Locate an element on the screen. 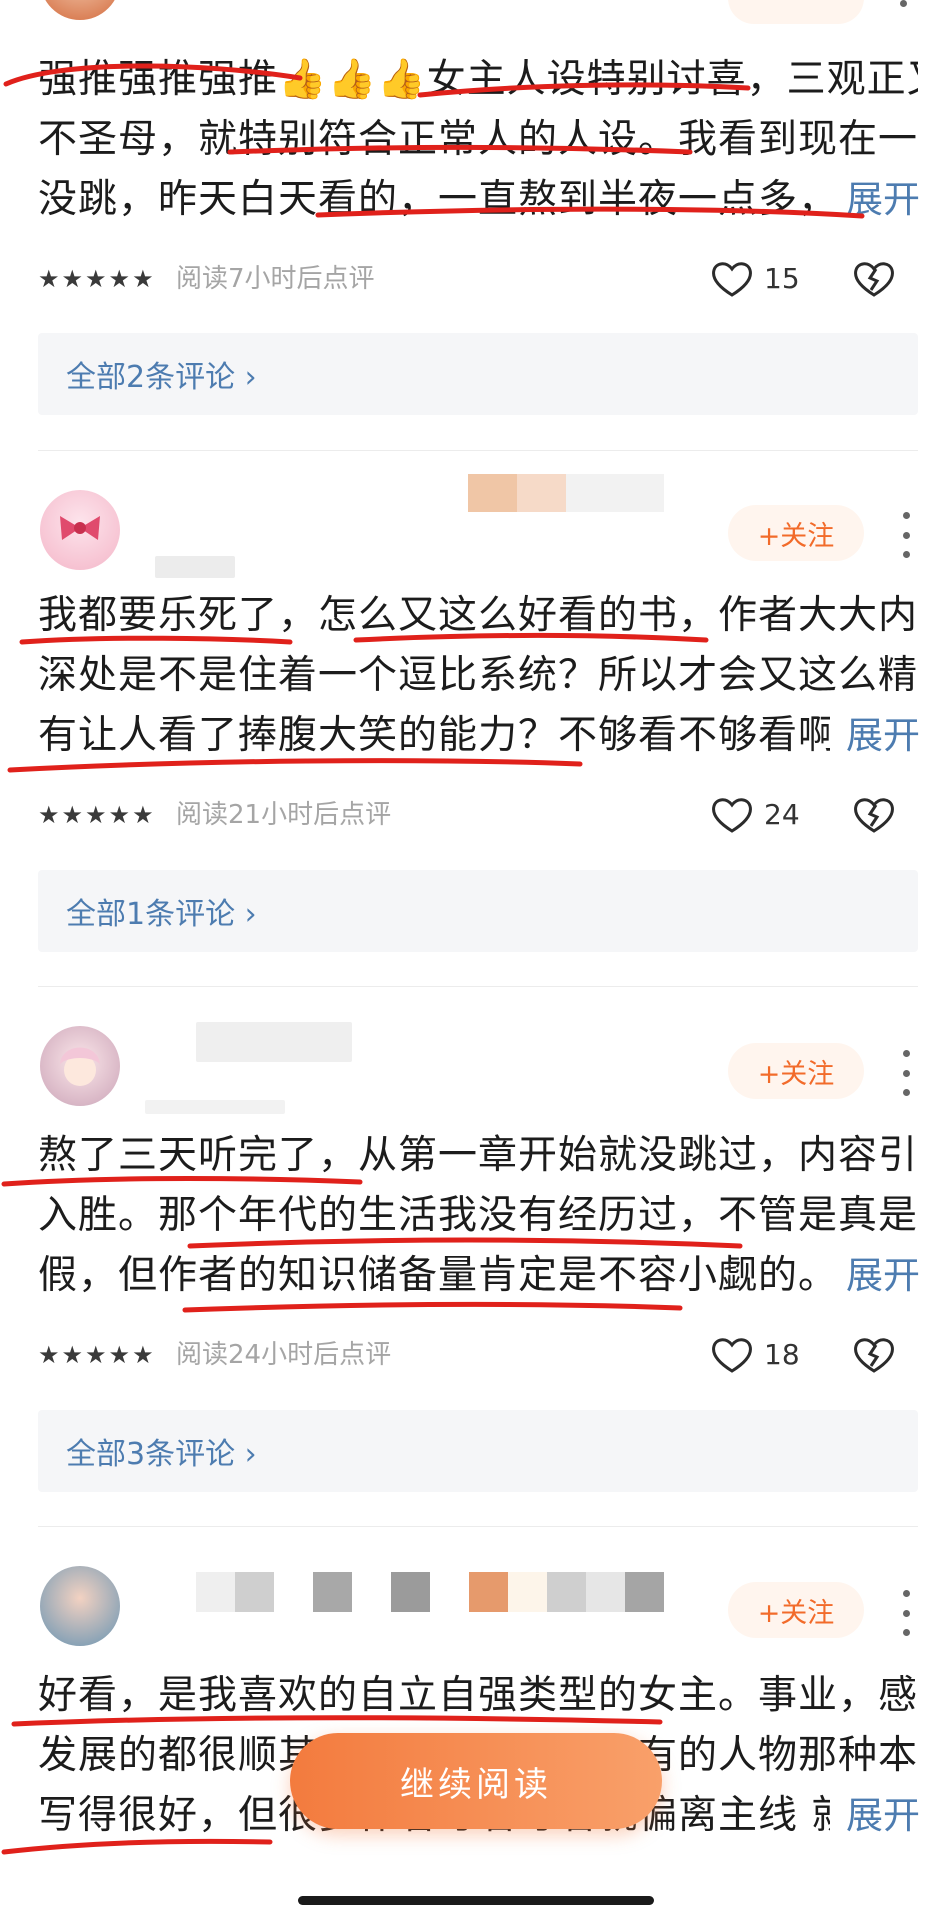  all-replies-label: 全部3条评论 › is located at coordinates (161, 1454).